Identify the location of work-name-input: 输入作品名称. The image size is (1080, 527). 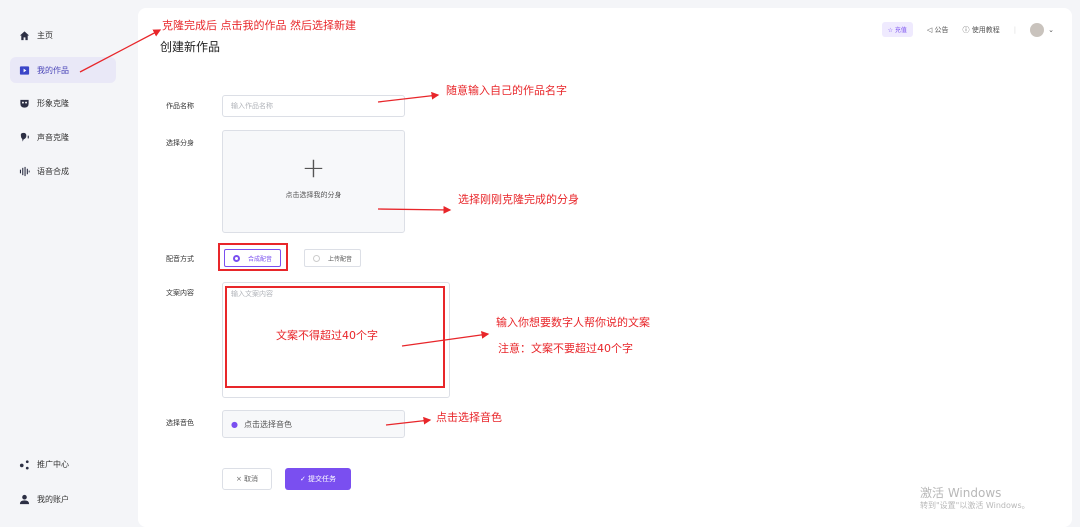
(313, 106).